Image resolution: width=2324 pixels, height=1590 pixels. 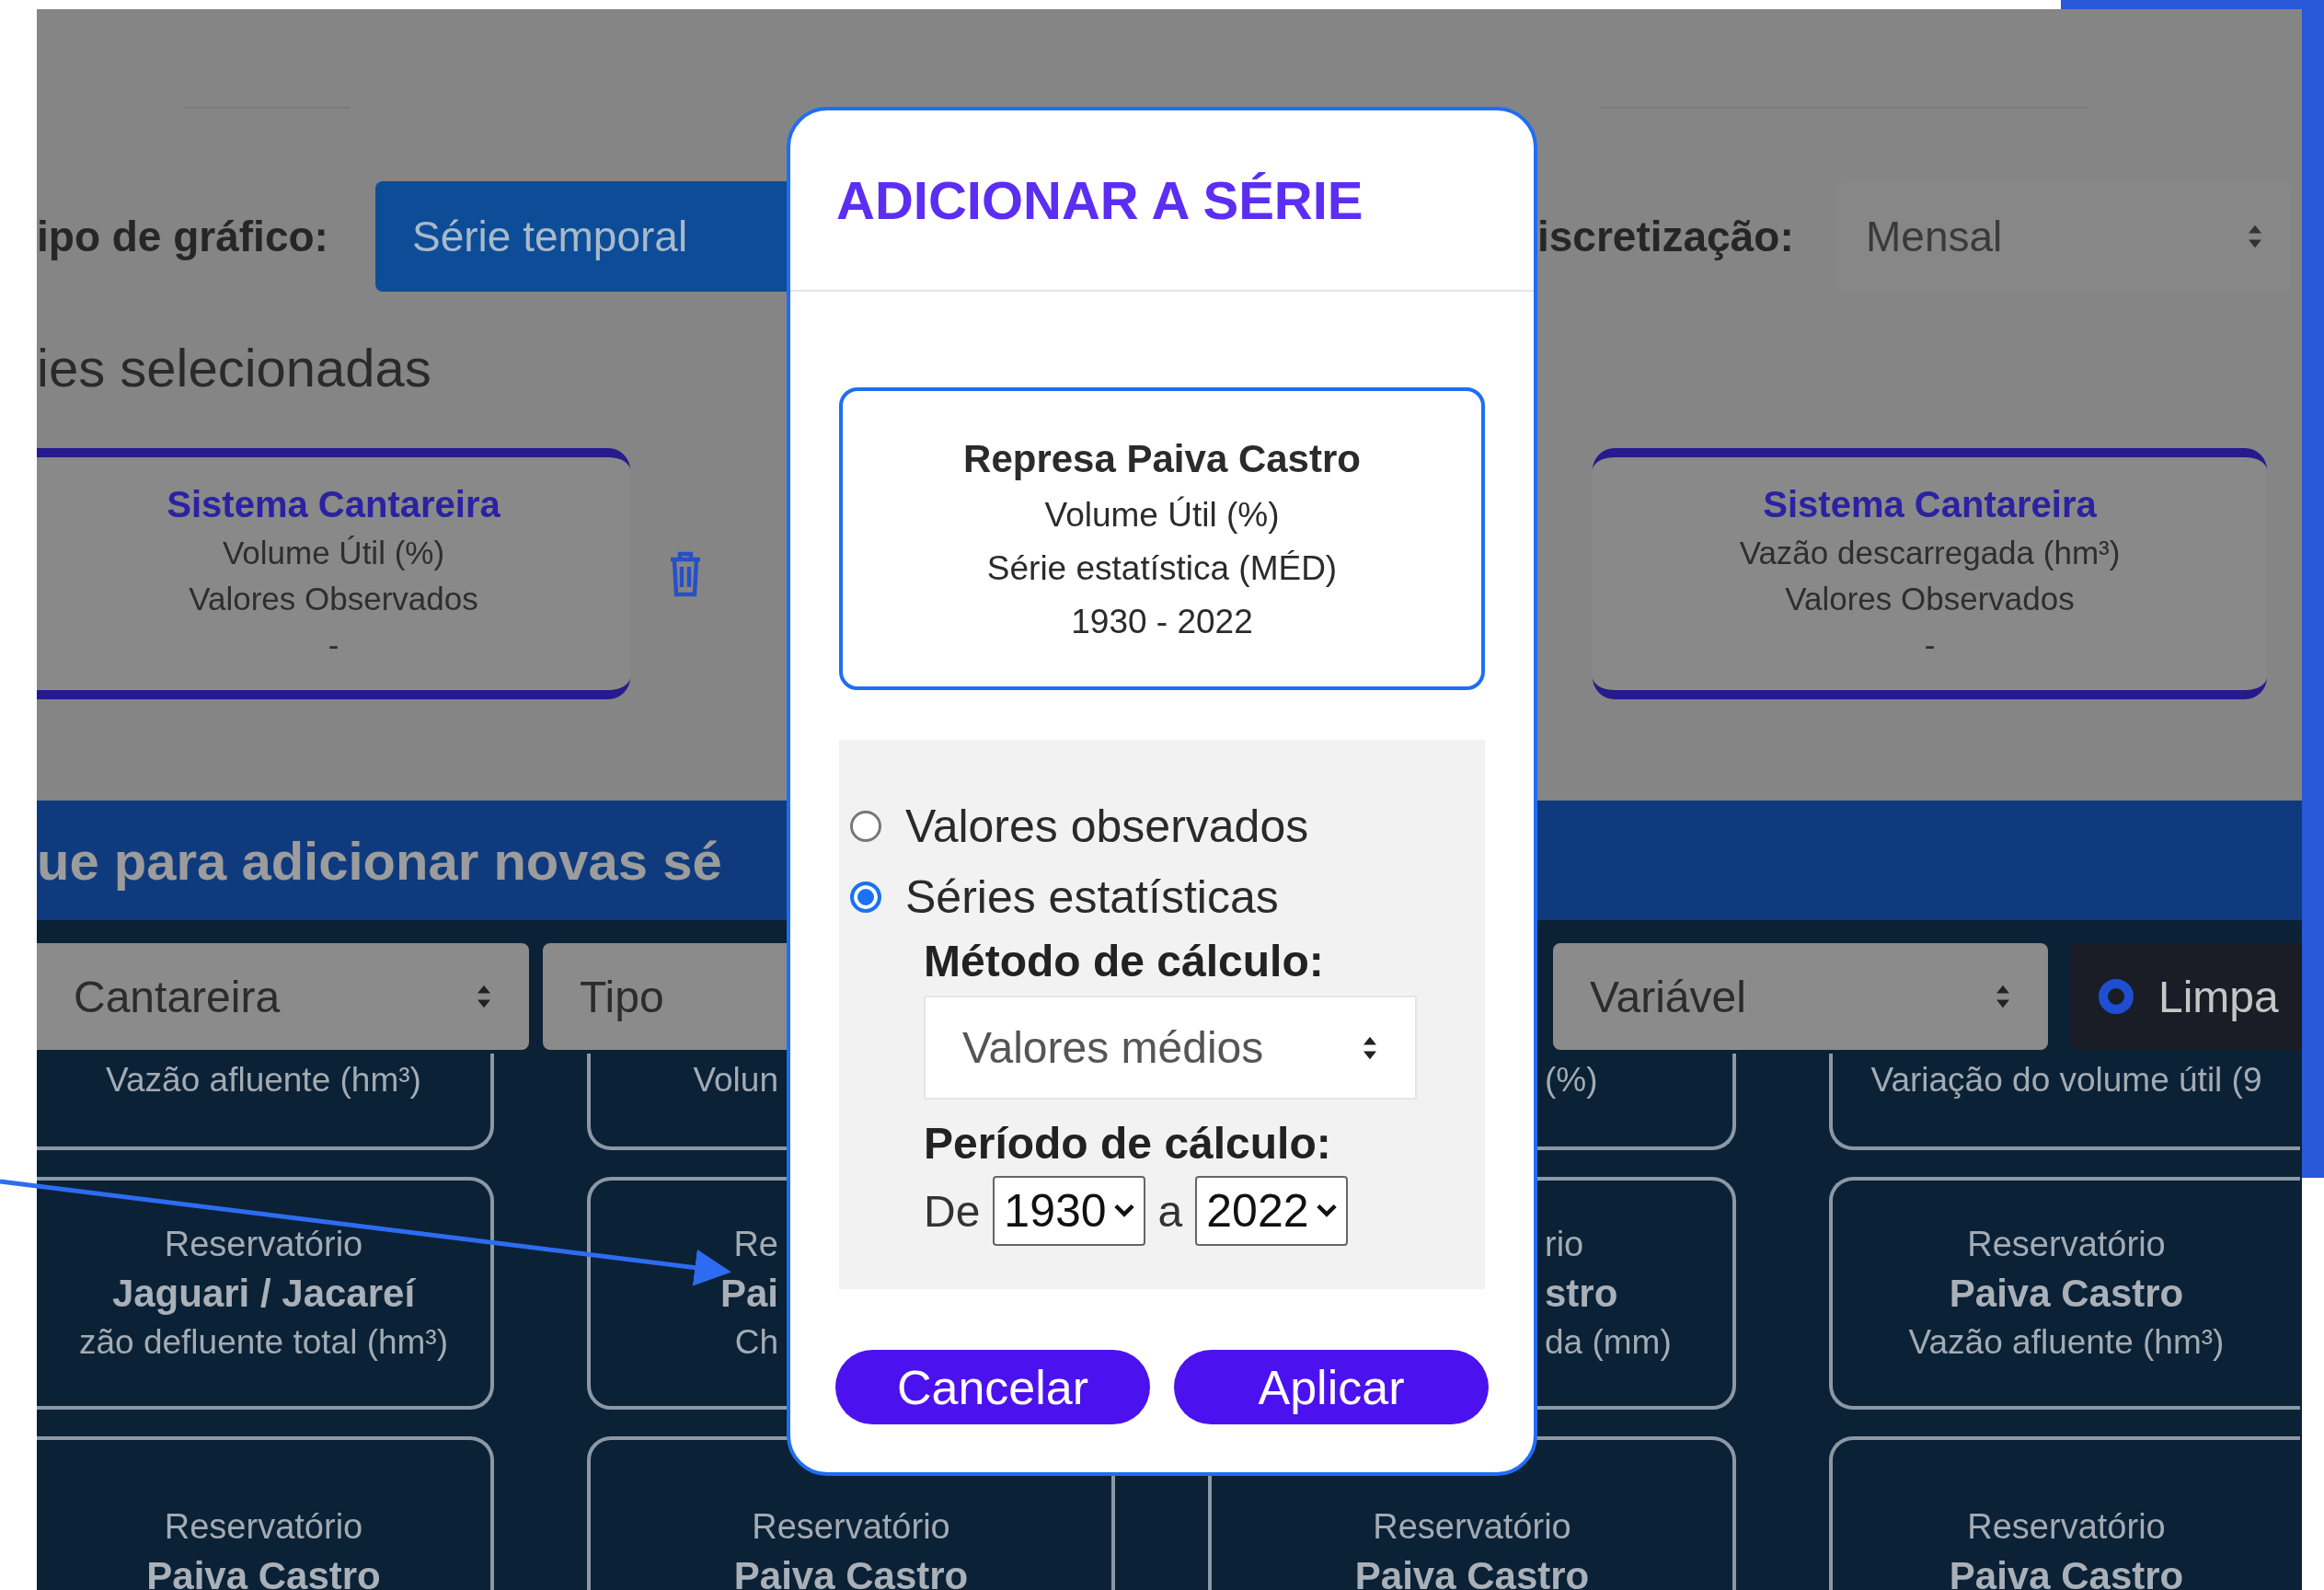 I want to click on option-variable: da (mm), so click(x=1608, y=1342).